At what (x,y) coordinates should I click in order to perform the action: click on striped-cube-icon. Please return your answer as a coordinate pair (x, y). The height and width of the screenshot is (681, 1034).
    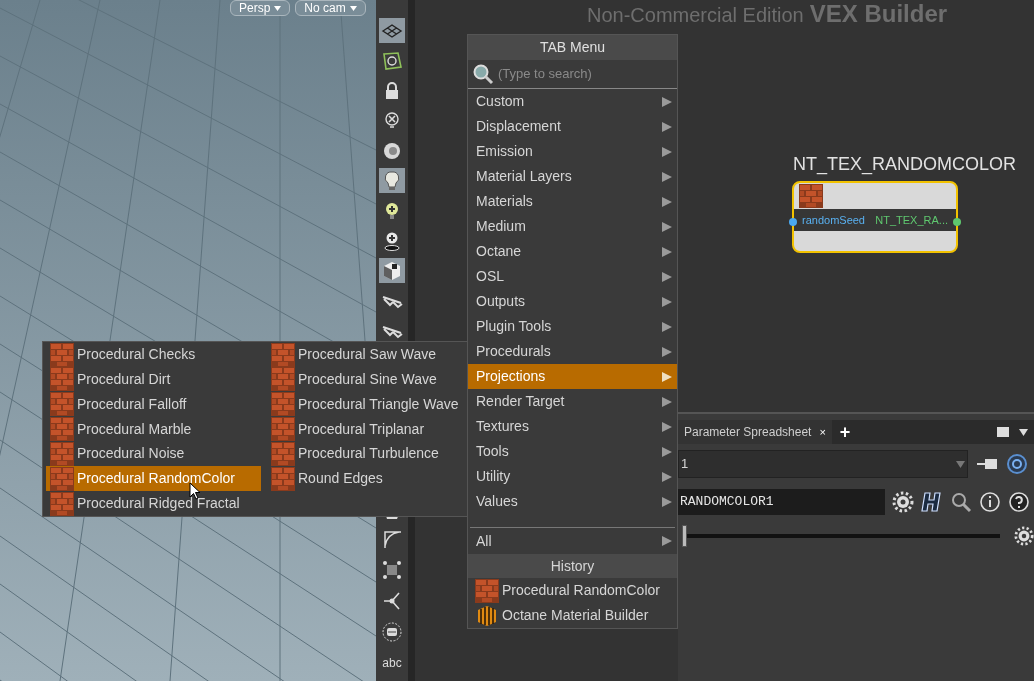
    Looking at the image, I should click on (487, 615).